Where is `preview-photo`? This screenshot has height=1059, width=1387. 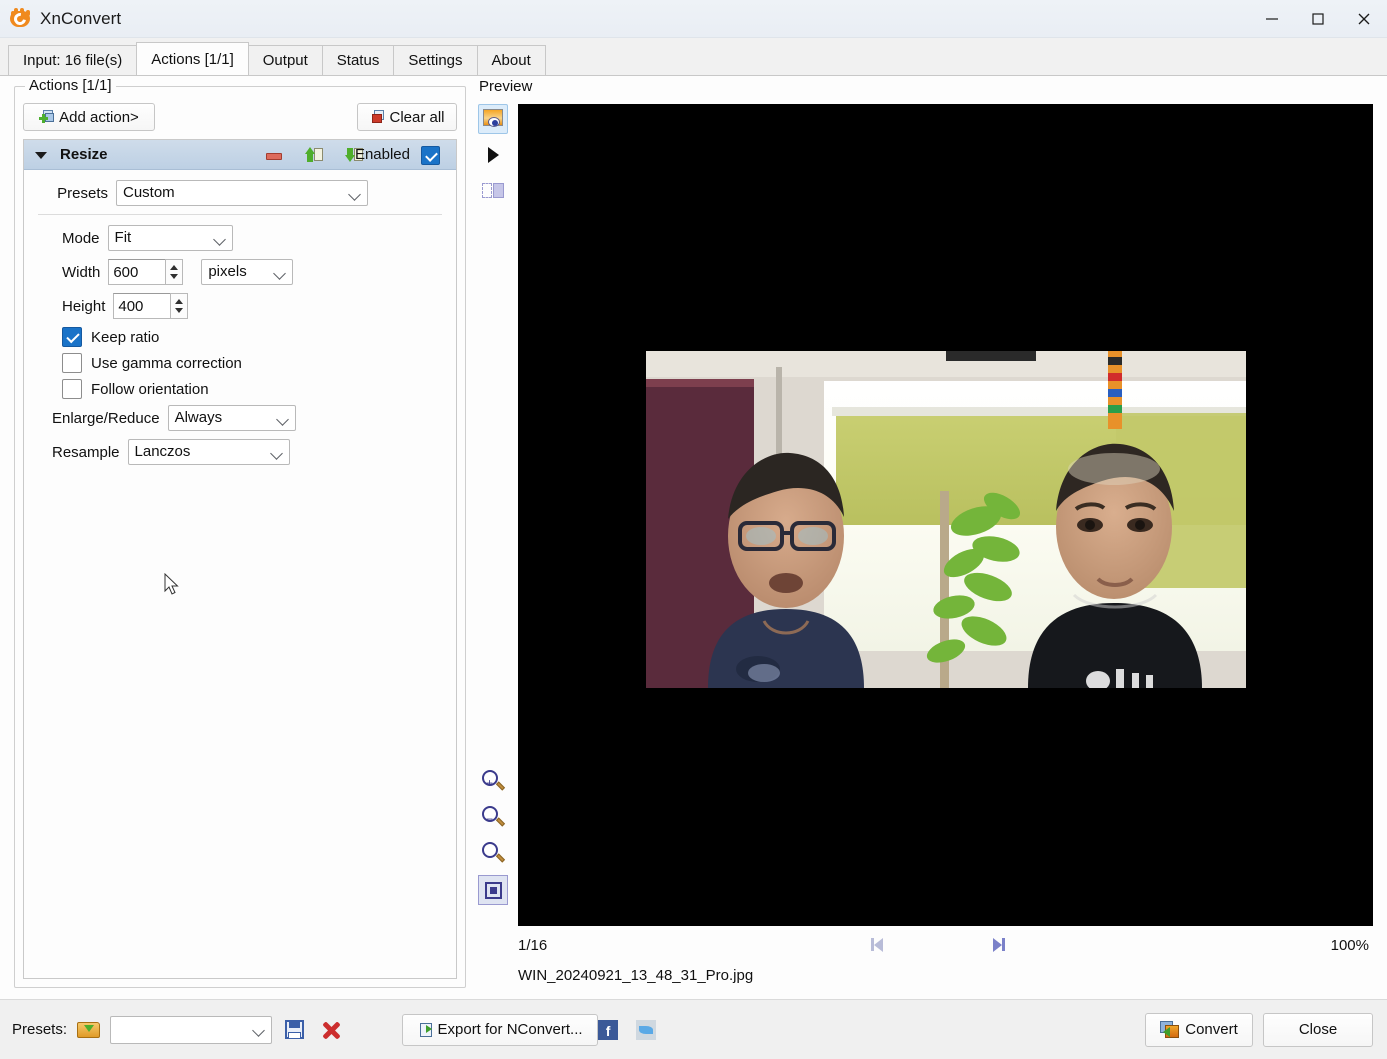 preview-photo is located at coordinates (945, 519).